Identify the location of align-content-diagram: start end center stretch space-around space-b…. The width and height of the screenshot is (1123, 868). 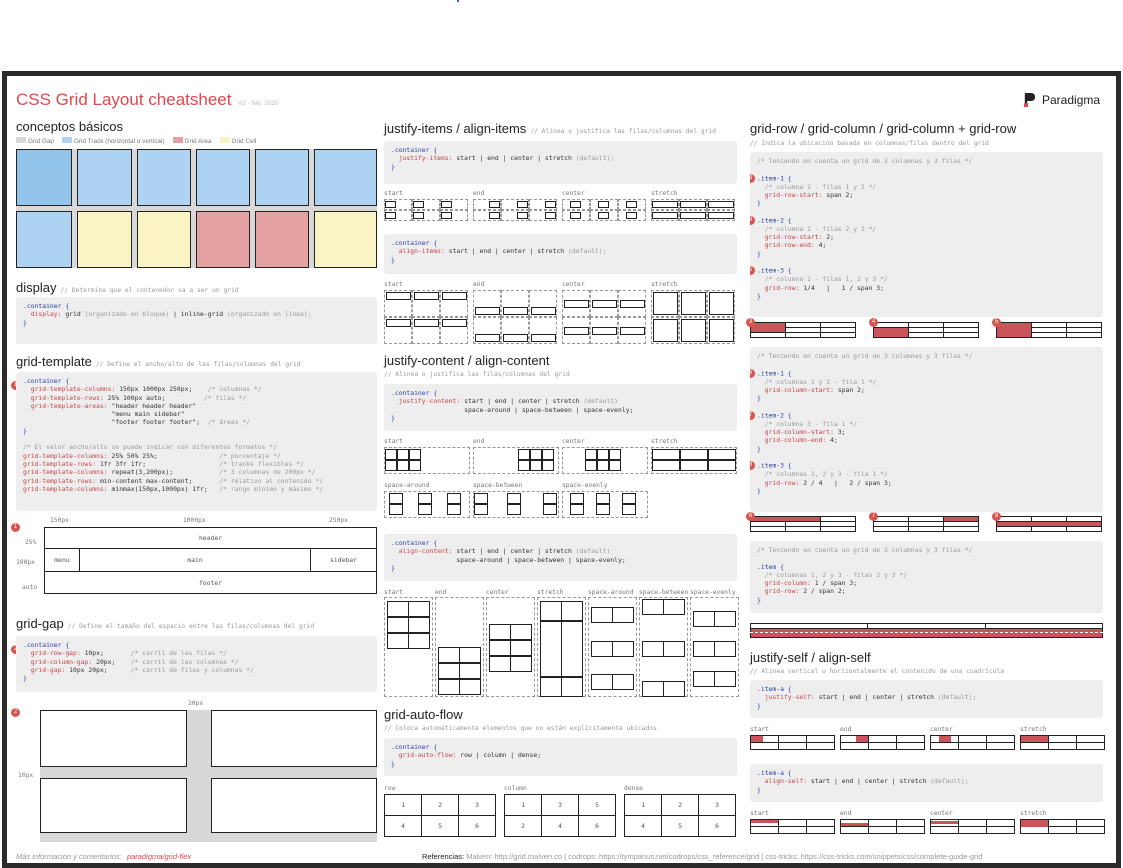
(561, 643).